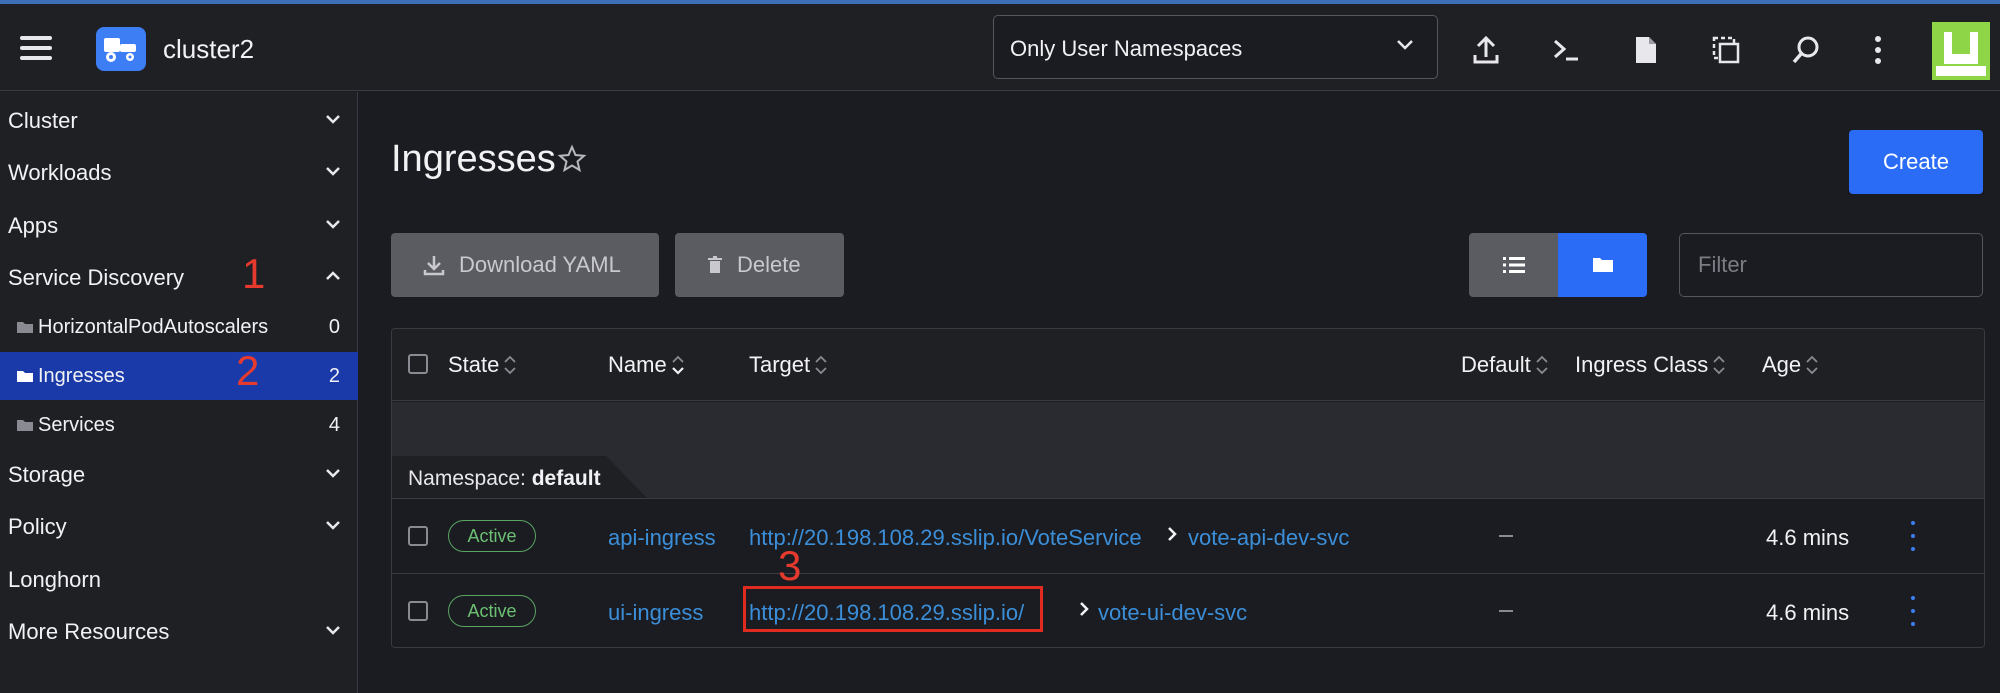  I want to click on sidebar-group-storage: Storage, so click(179, 474).